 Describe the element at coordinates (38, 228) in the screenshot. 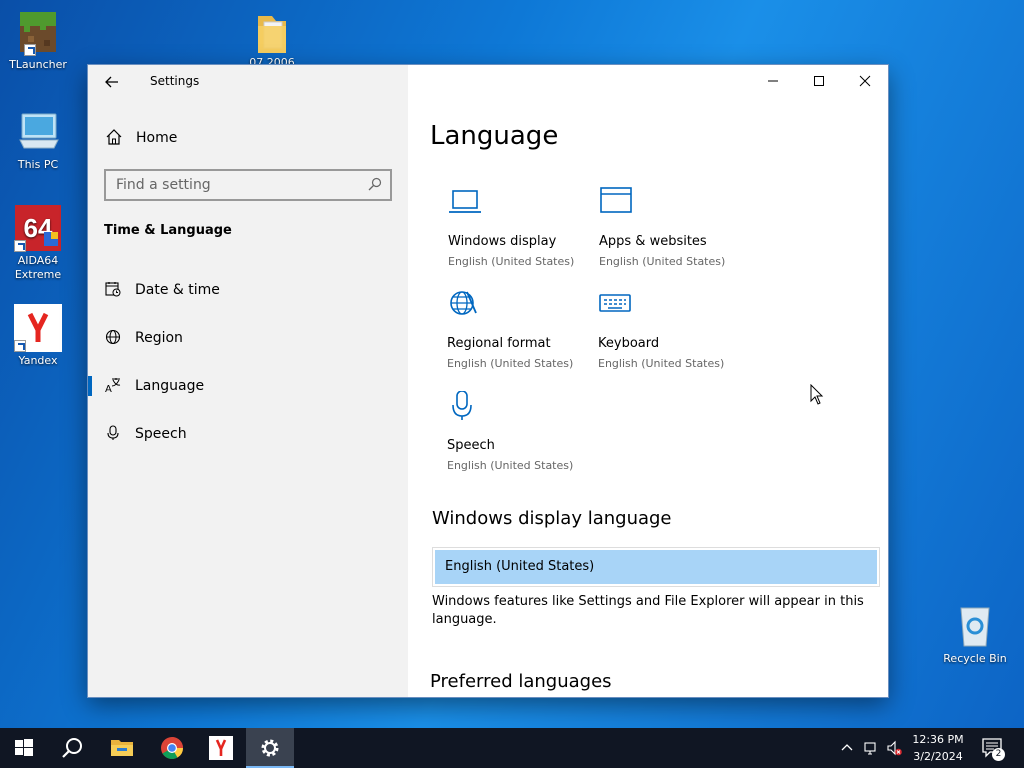

I see `aida64-icon: 64` at that location.